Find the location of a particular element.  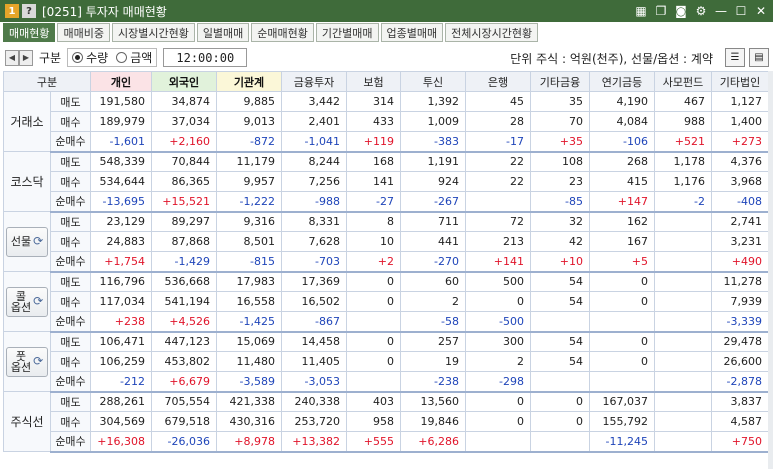

copy-icon: ❐ is located at coordinates (661, 11).